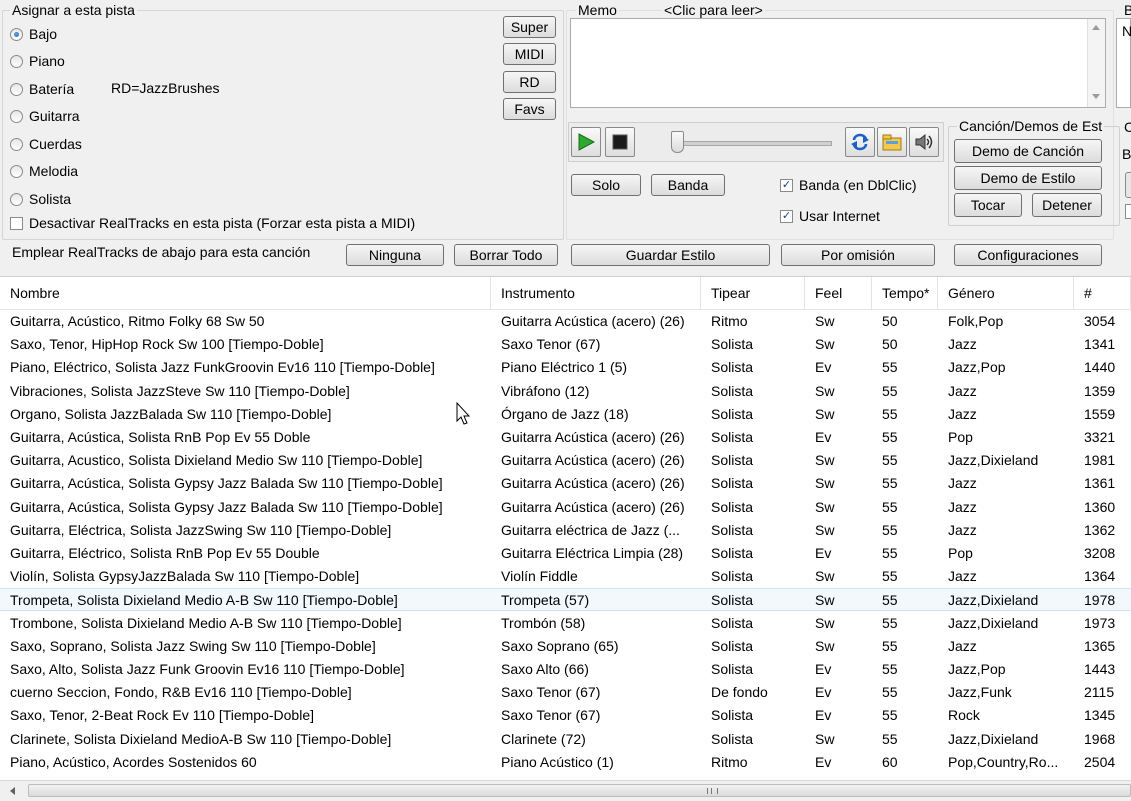 The image size is (1131, 801). Describe the element at coordinates (890, 321) in the screenshot. I see `cell-tempo: 50` at that location.